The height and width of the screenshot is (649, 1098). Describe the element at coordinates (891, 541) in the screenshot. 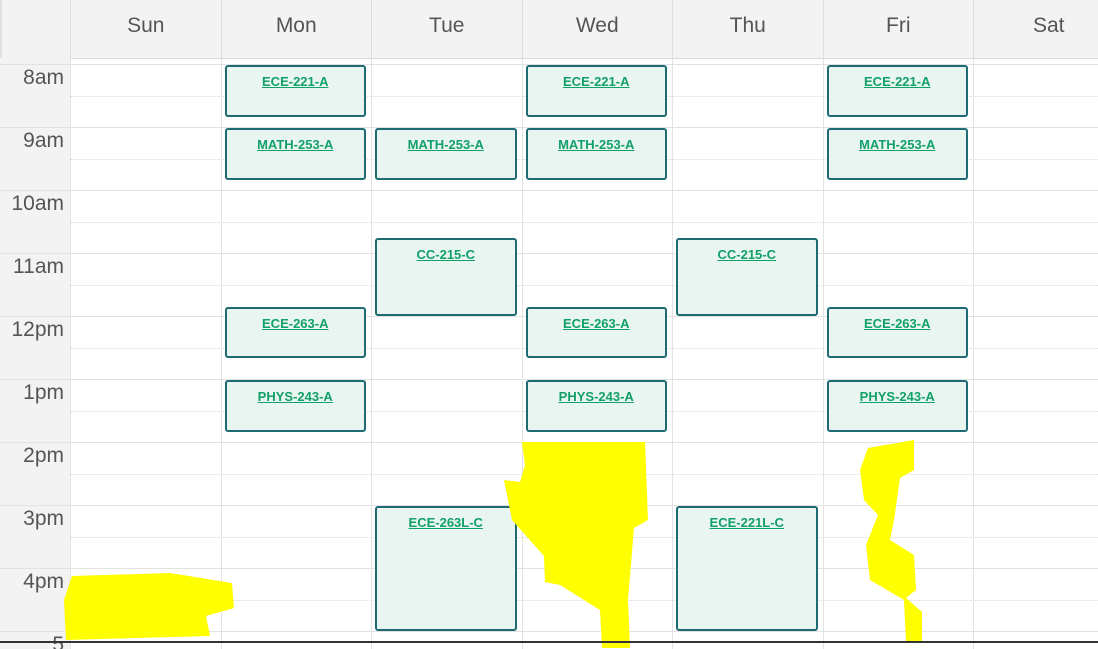

I see `highlight-mark-fri` at that location.